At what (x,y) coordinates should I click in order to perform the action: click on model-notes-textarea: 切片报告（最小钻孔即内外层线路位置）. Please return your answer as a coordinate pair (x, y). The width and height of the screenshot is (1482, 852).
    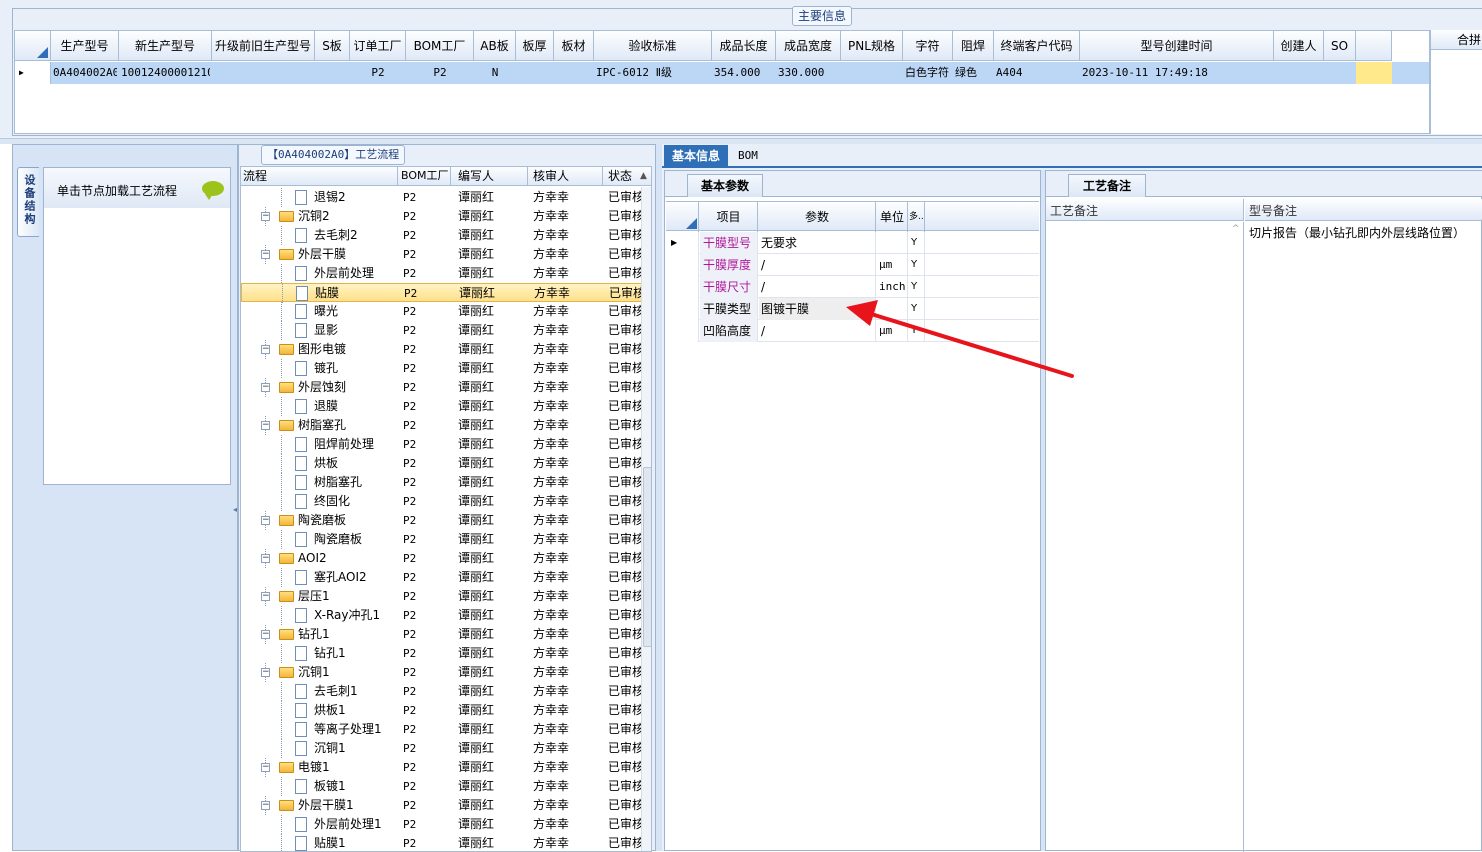
    Looking at the image, I should click on (1363, 537).